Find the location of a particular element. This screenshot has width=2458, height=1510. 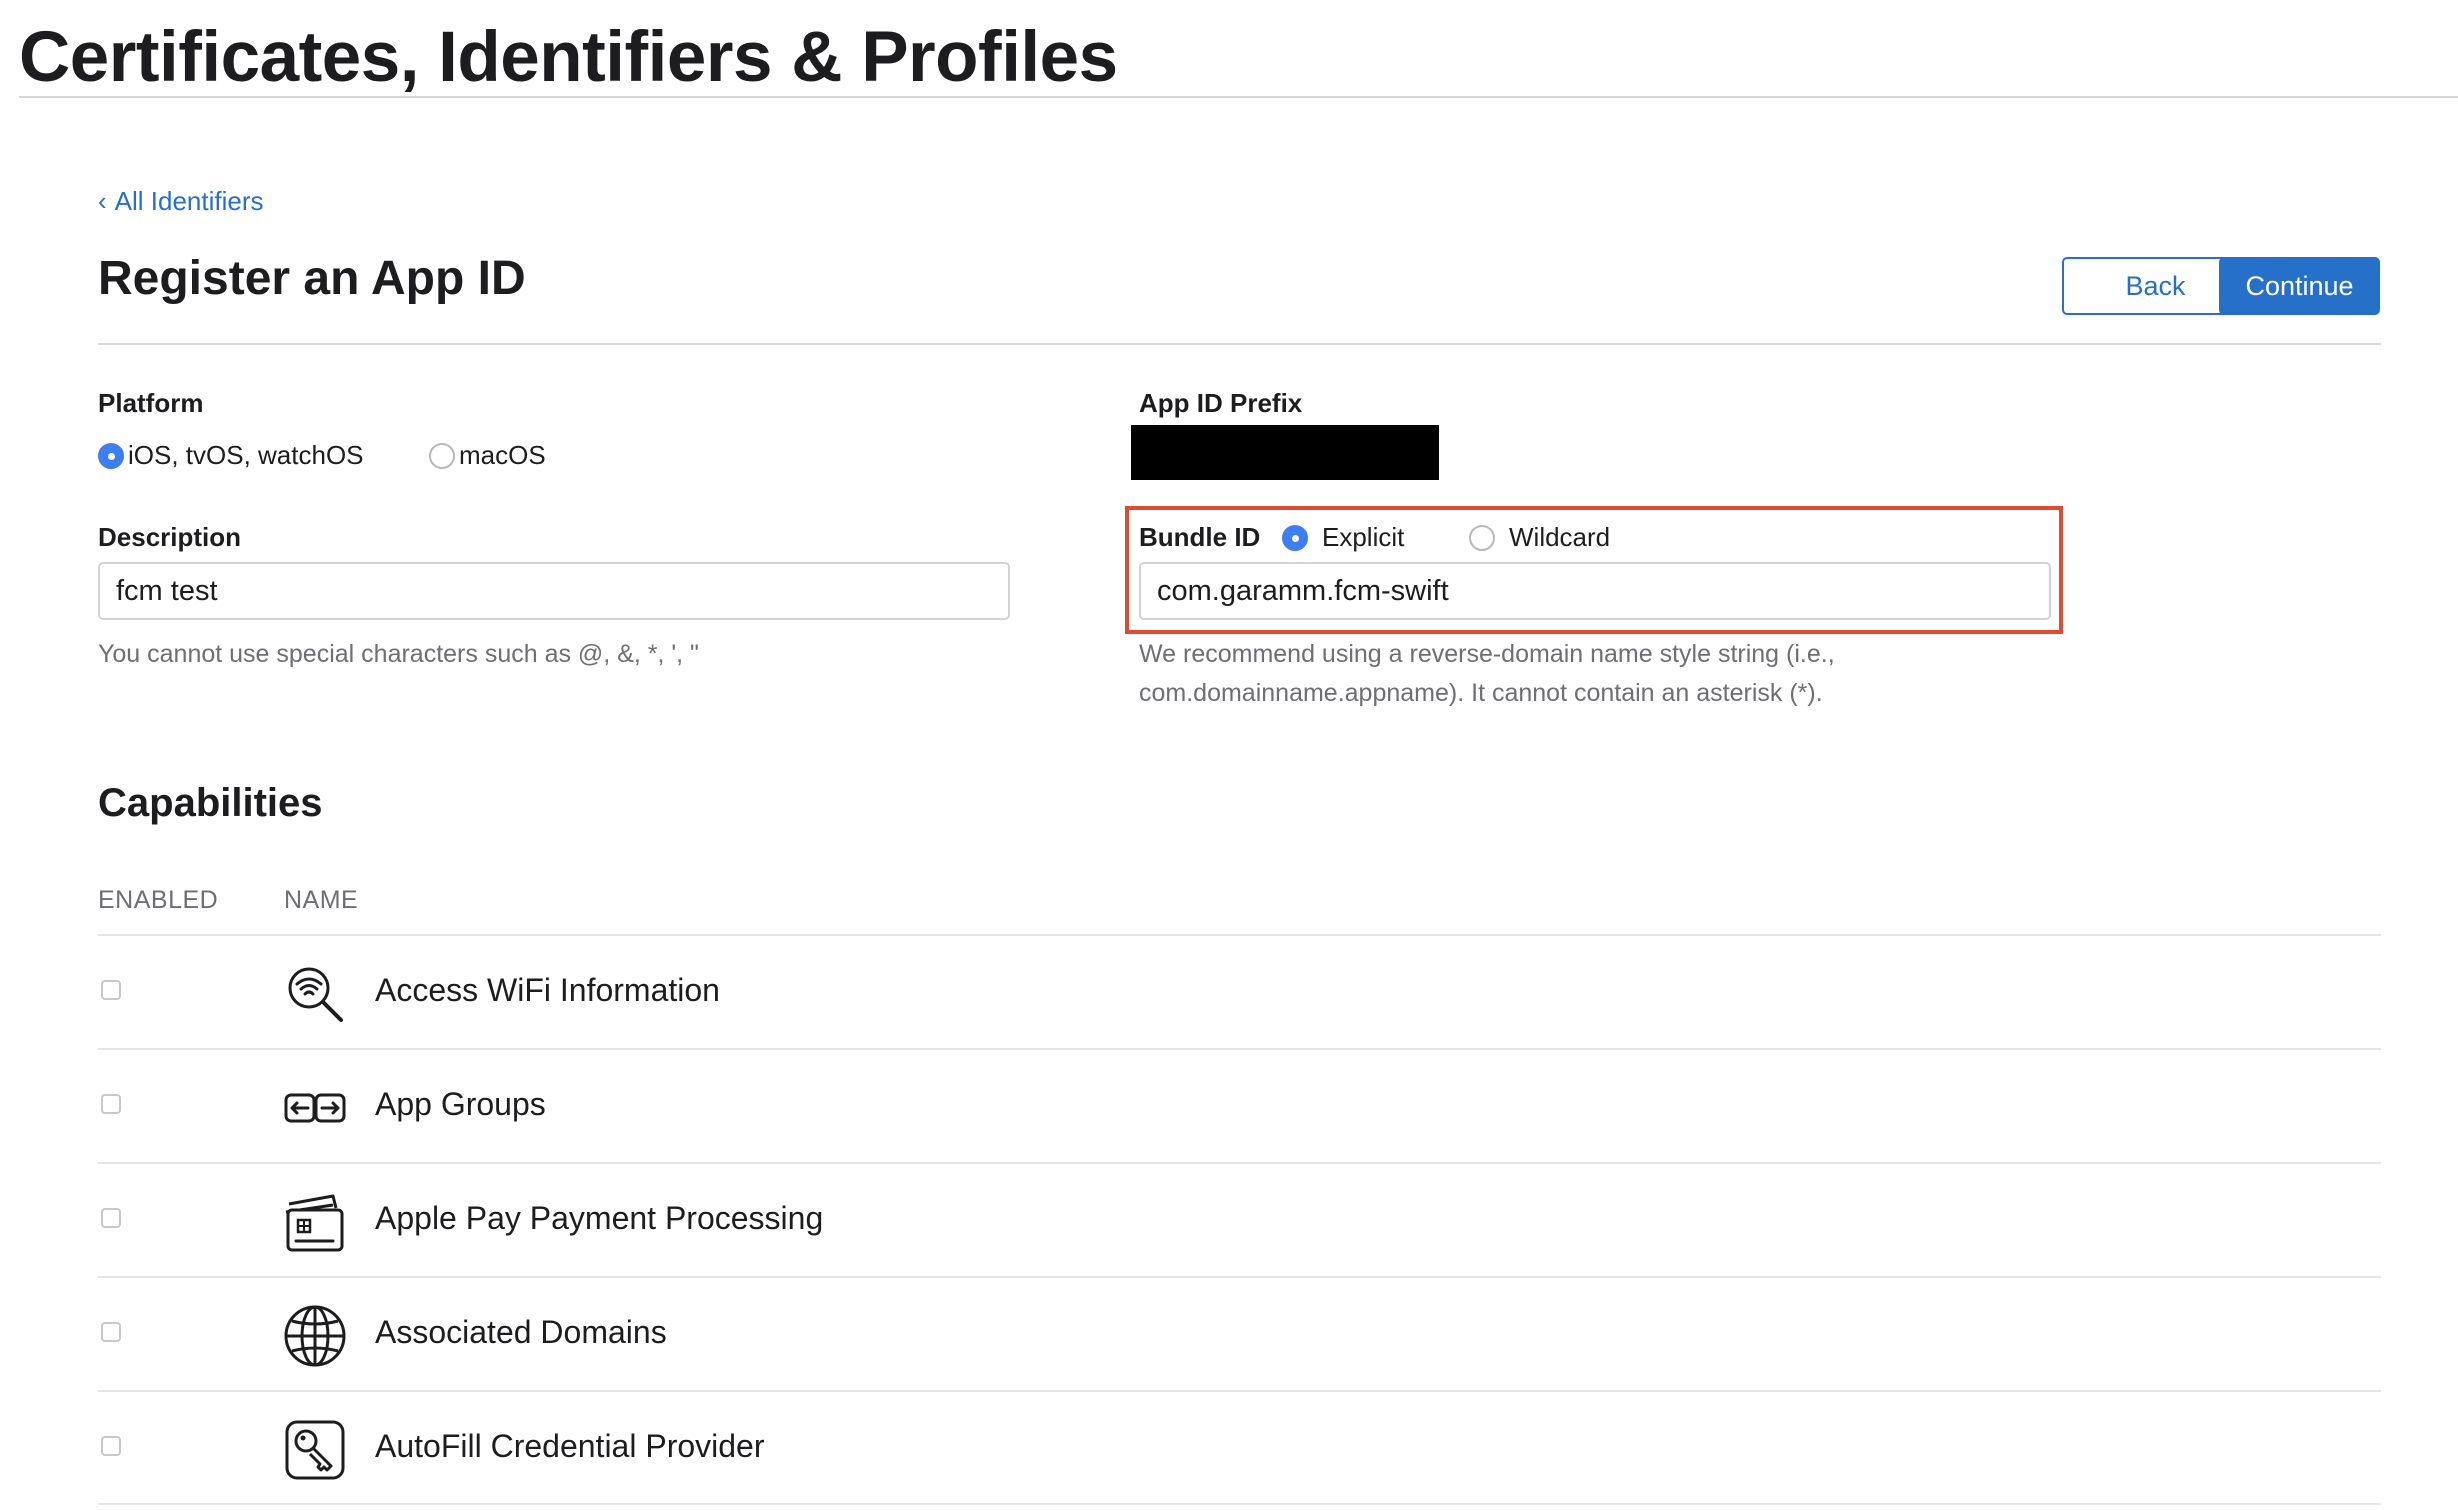

capability-row: Apple Pay Payment Processing is located at coordinates (1239, 1219).